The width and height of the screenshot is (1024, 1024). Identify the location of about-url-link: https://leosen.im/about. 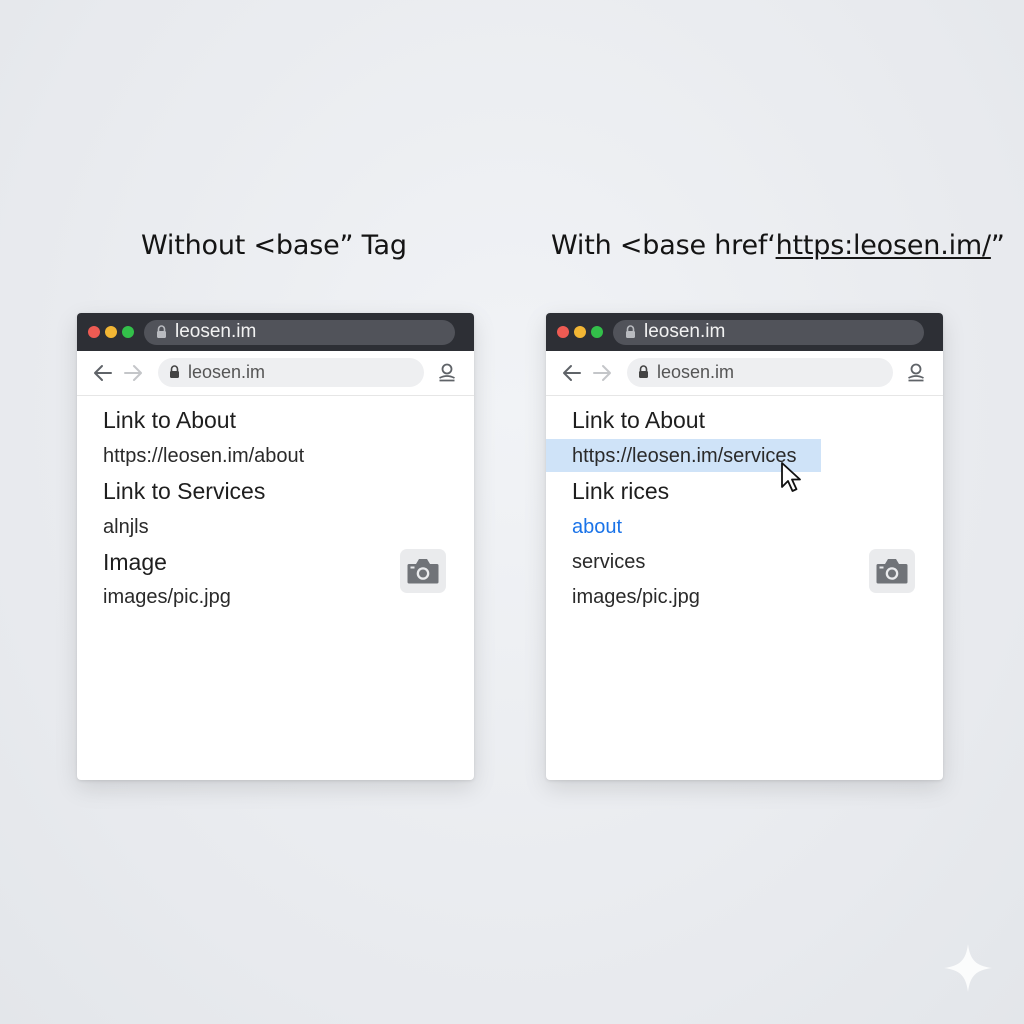
(203, 456).